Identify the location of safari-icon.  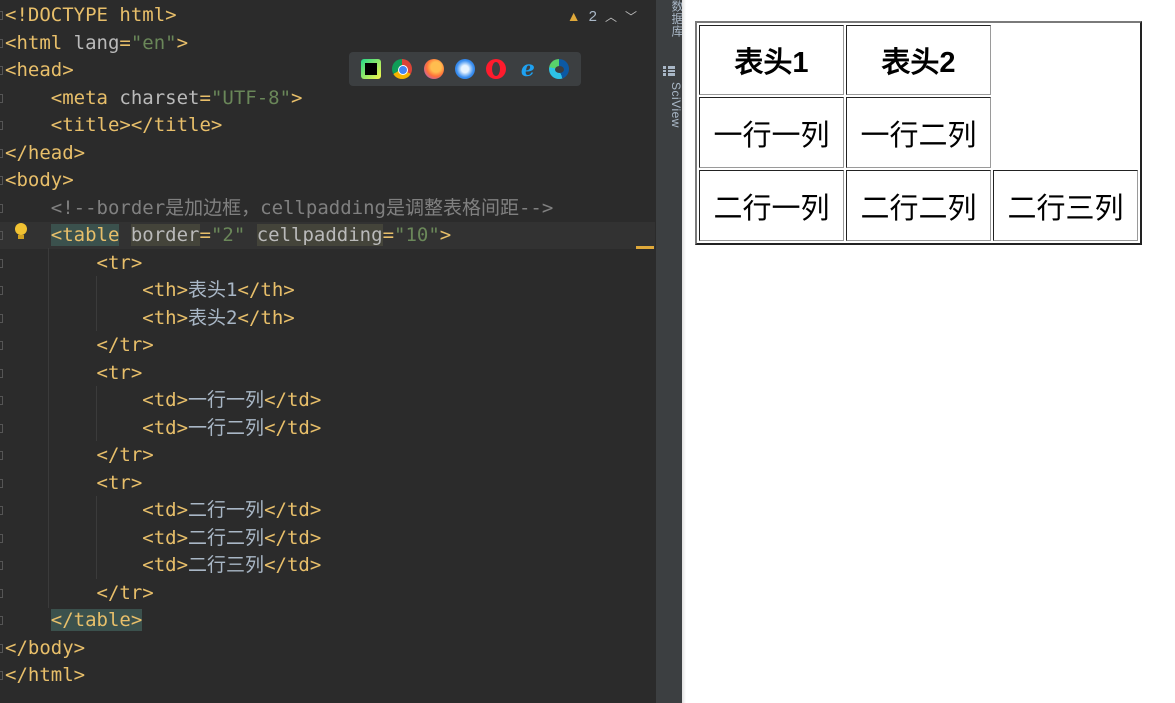
(464, 69).